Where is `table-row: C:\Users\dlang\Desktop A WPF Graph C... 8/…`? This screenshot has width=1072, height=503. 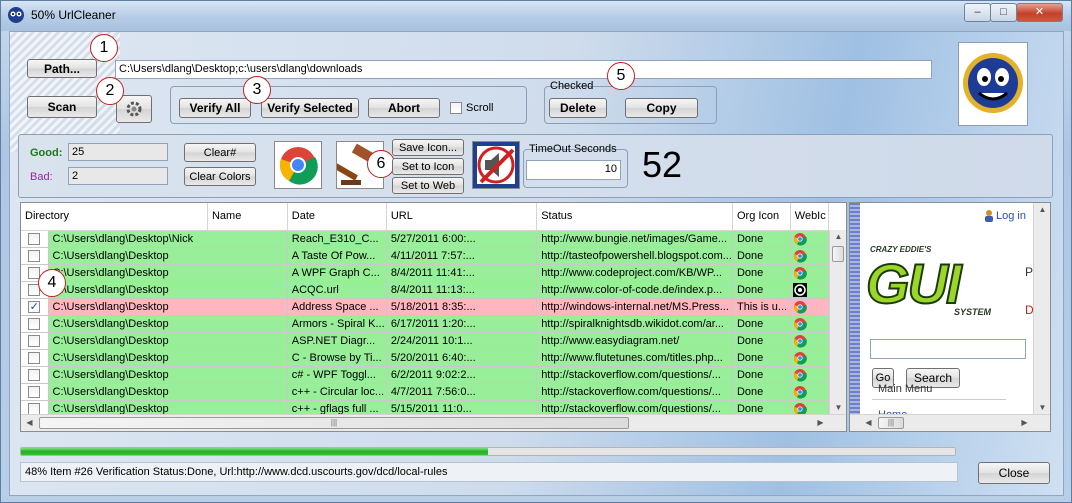
table-row: C:\Users\dlang\Desktop A WPF Graph C... 8/… is located at coordinates (433, 273).